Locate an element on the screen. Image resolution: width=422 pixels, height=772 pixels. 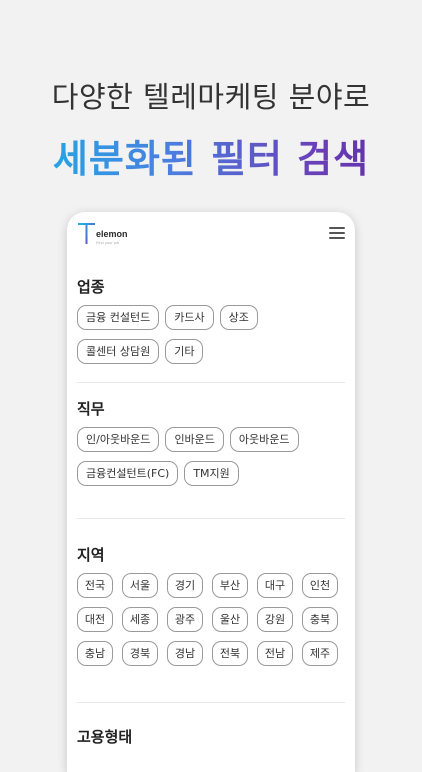
region-chip: 인천 is located at coordinates (320, 585).